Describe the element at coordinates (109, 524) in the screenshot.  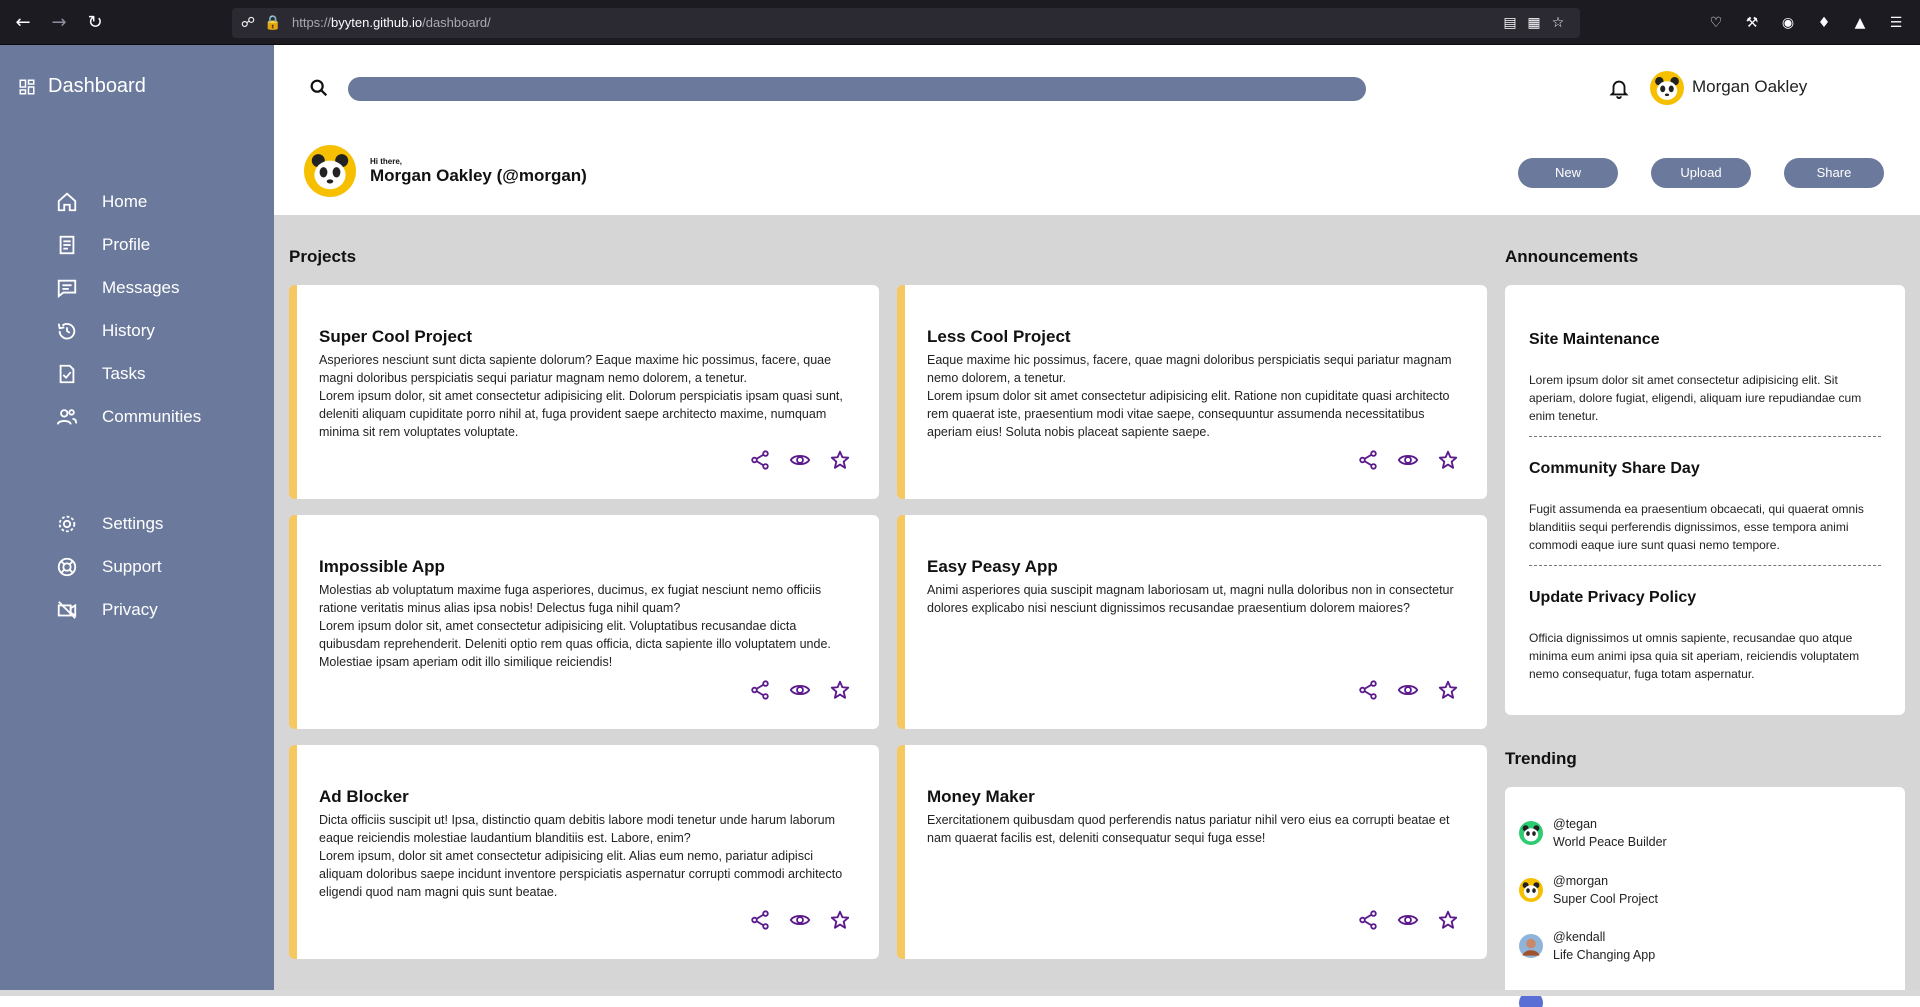
I see `sidebar-item-settings: Settings` at that location.